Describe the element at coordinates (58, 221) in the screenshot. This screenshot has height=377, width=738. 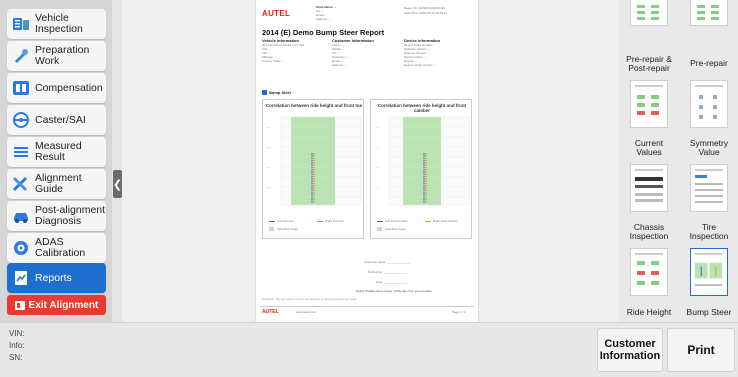
I see `sidebar-item-label: Diagnosis` at that location.